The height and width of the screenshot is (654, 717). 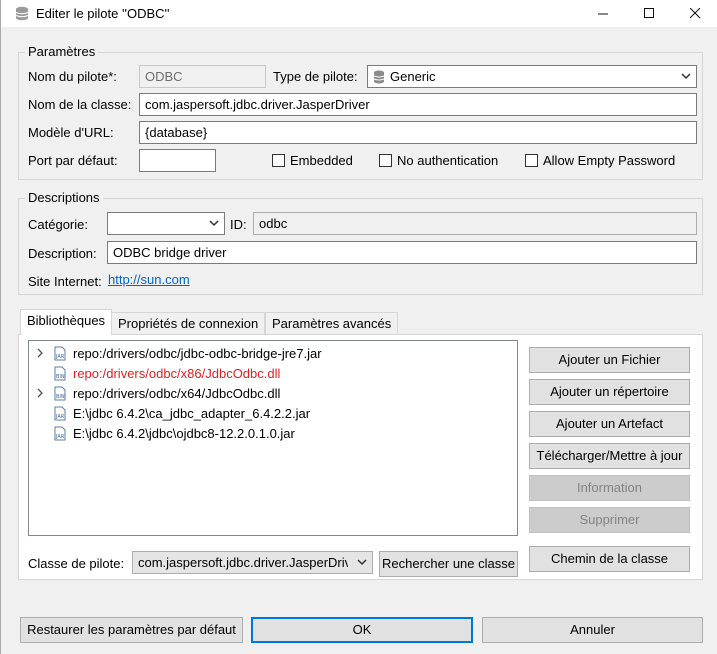 What do you see at coordinates (448, 160) in the screenshot?
I see `no-authentication-label: No authentication` at bounding box center [448, 160].